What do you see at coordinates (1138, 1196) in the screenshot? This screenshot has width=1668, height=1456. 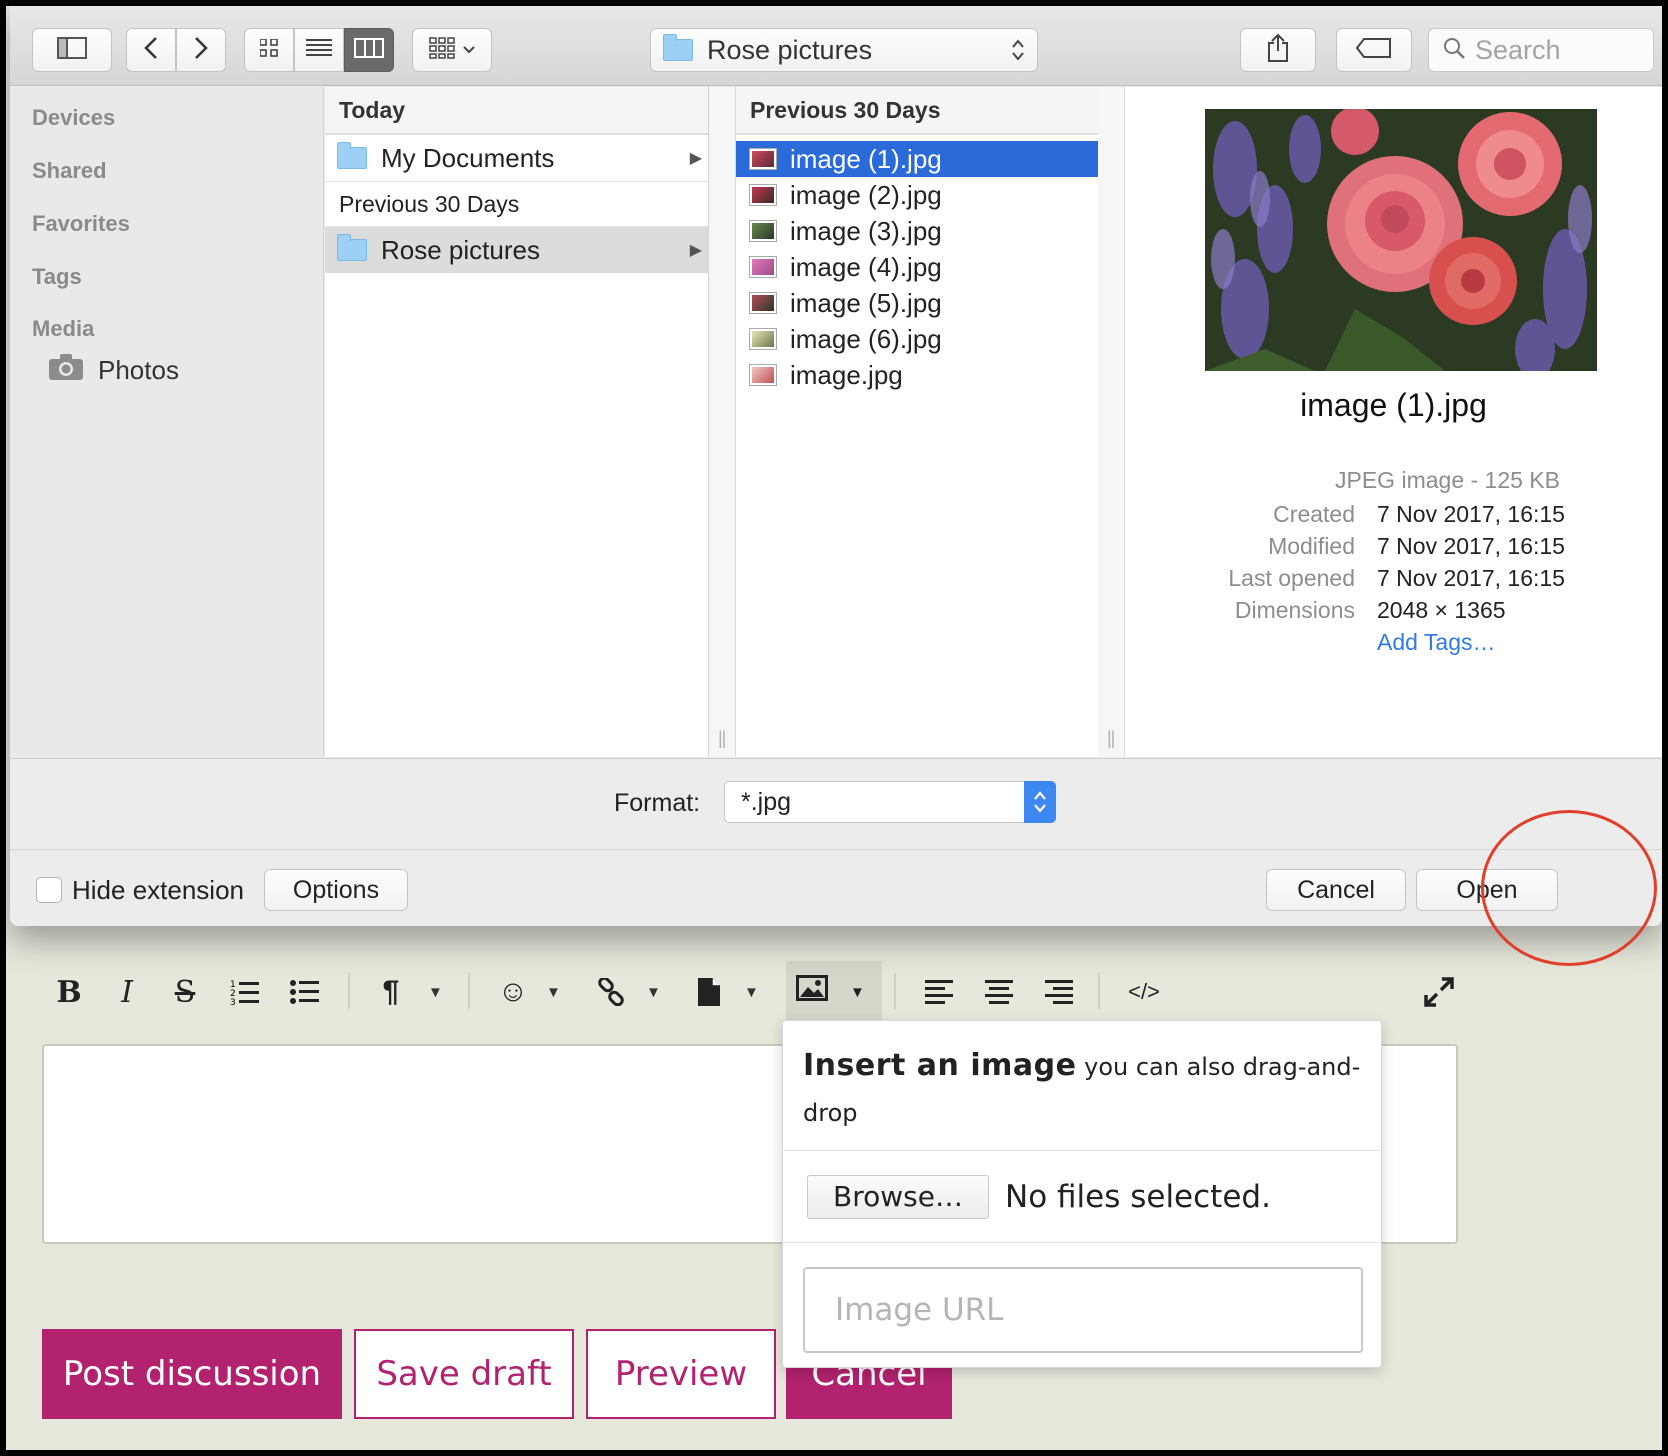 I see `no-files-text: No files selected.` at bounding box center [1138, 1196].